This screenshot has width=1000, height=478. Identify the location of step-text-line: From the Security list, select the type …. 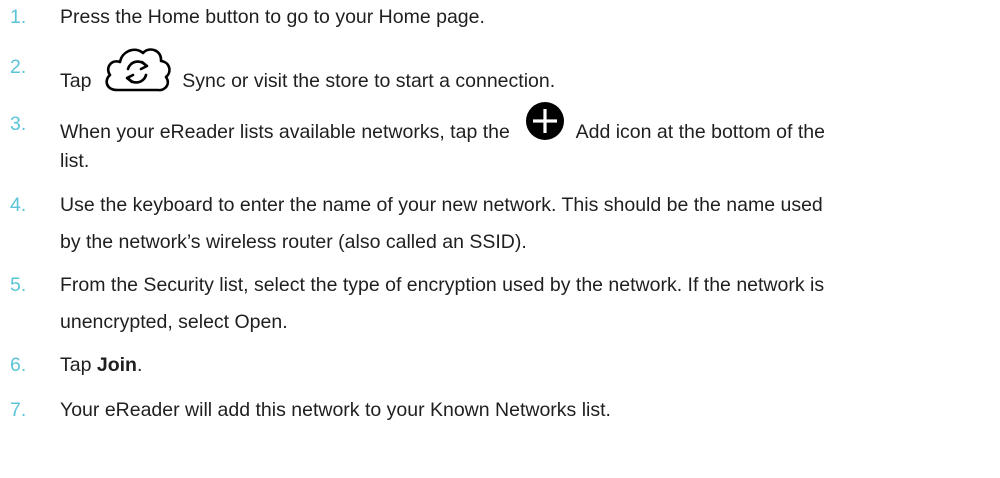
(442, 285).